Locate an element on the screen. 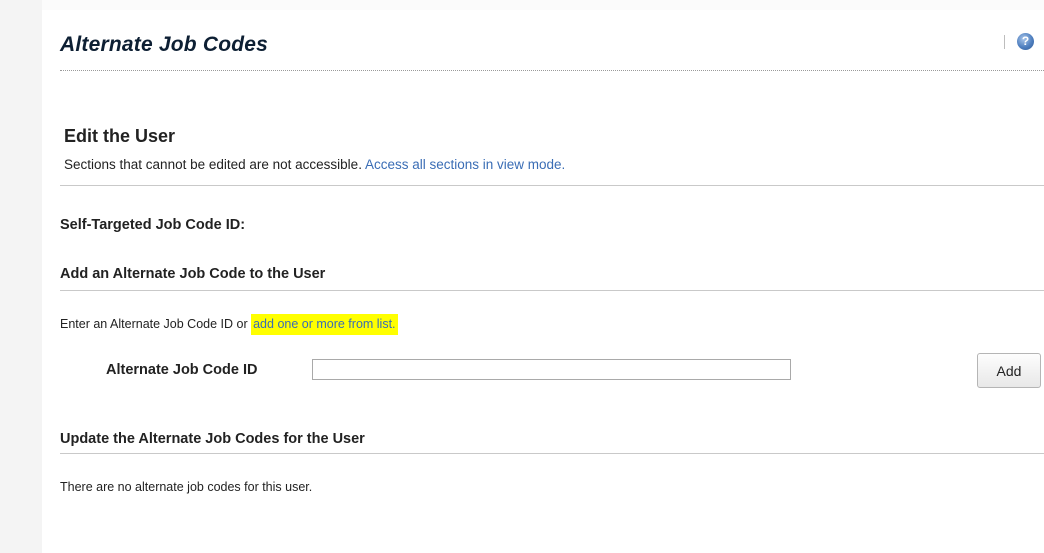  edit-user-heading: Edit the User is located at coordinates (120, 136).